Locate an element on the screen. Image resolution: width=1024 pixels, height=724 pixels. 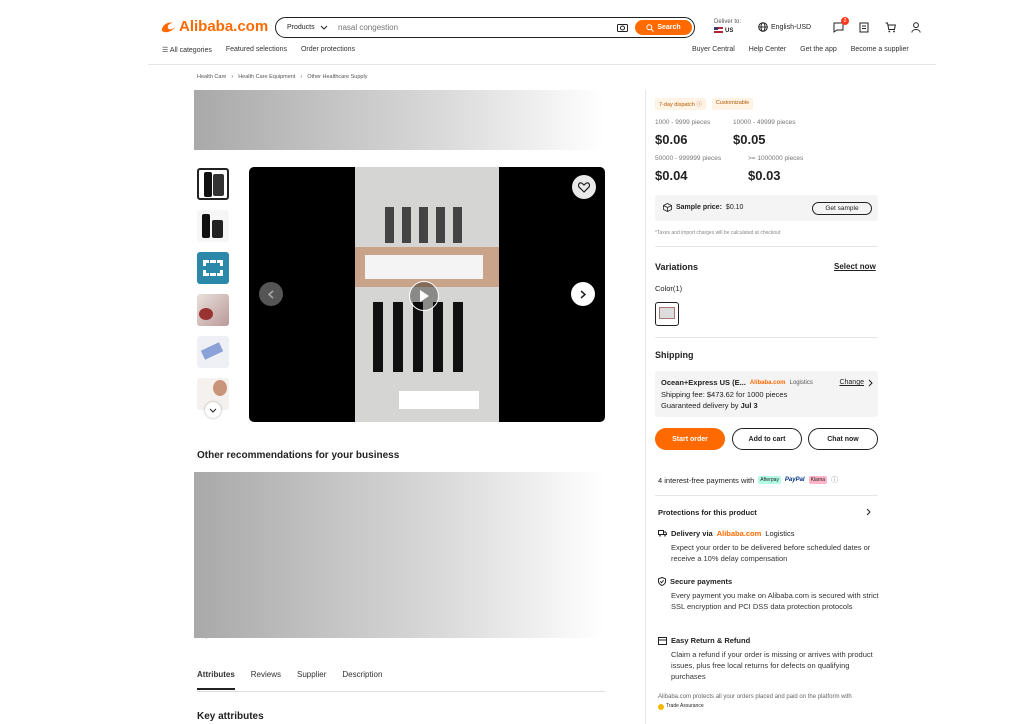
protections-title: Protections for this product is located at coordinates (707, 512).